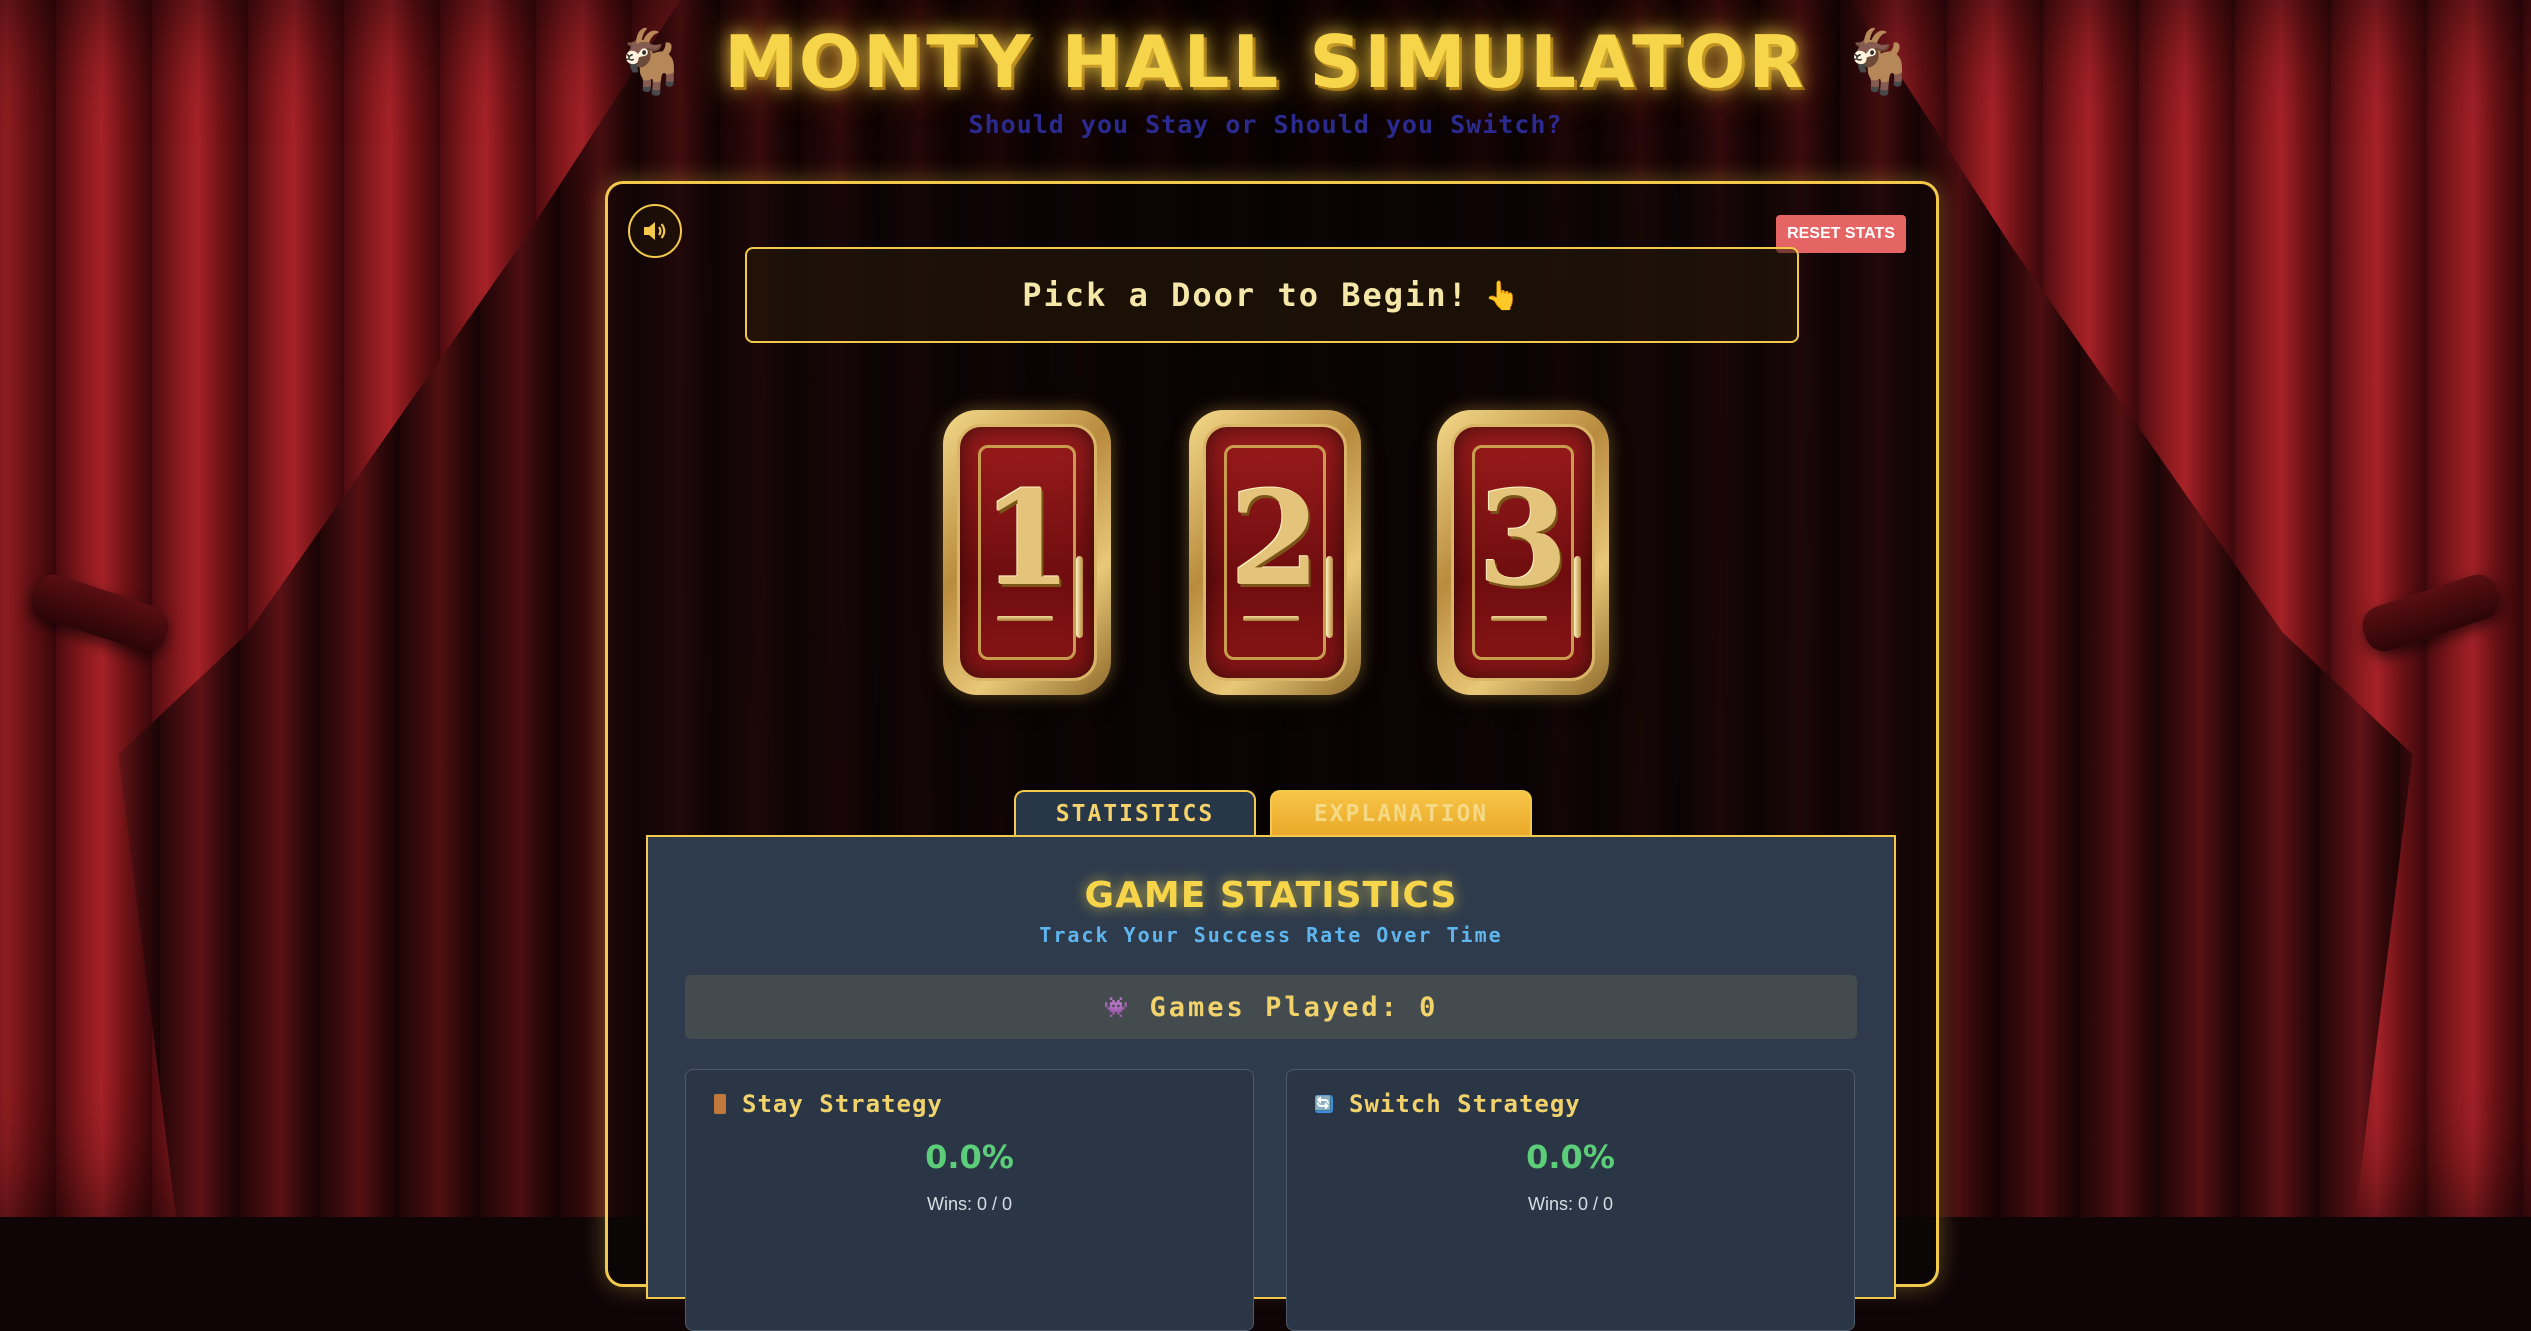 The width and height of the screenshot is (2531, 1331). I want to click on door-3: 3, so click(1523, 552).